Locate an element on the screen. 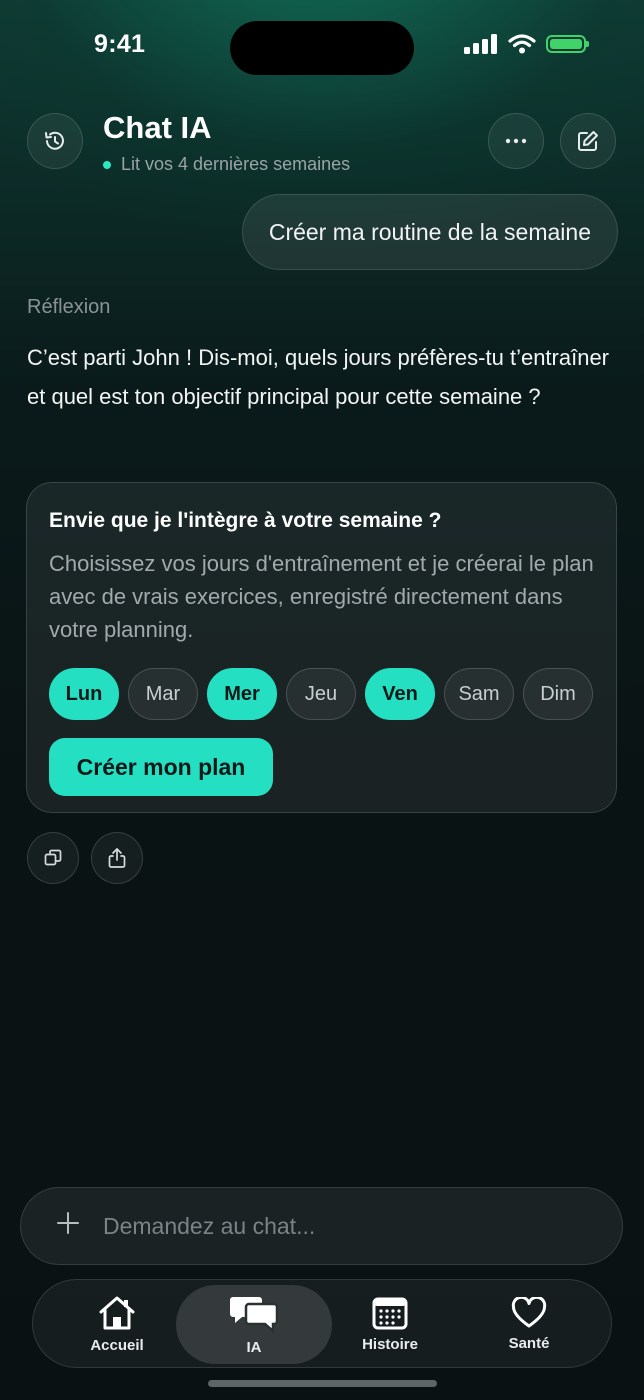 Image resolution: width=644 pixels, height=1400 pixels. user-message-bubble: Créer ma routine de la semaine is located at coordinates (429, 232).